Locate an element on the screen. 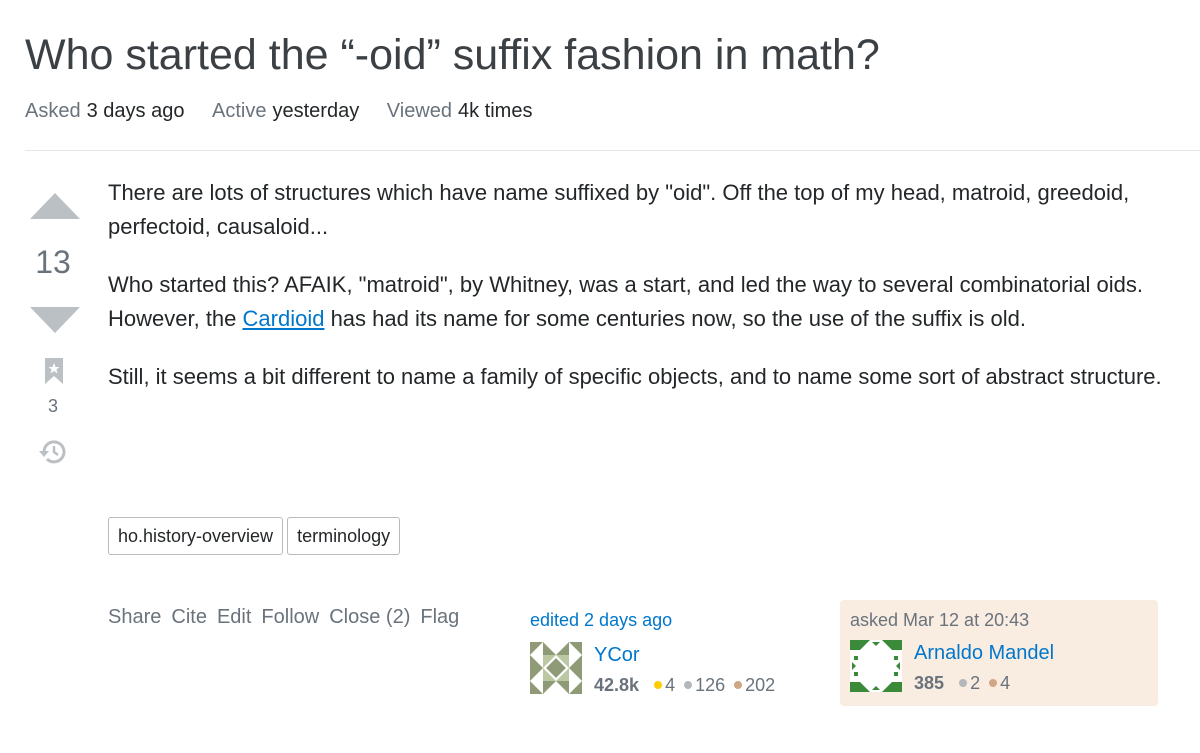 The image size is (1200, 753). editor-reputation: 42.8k is located at coordinates (617, 685).